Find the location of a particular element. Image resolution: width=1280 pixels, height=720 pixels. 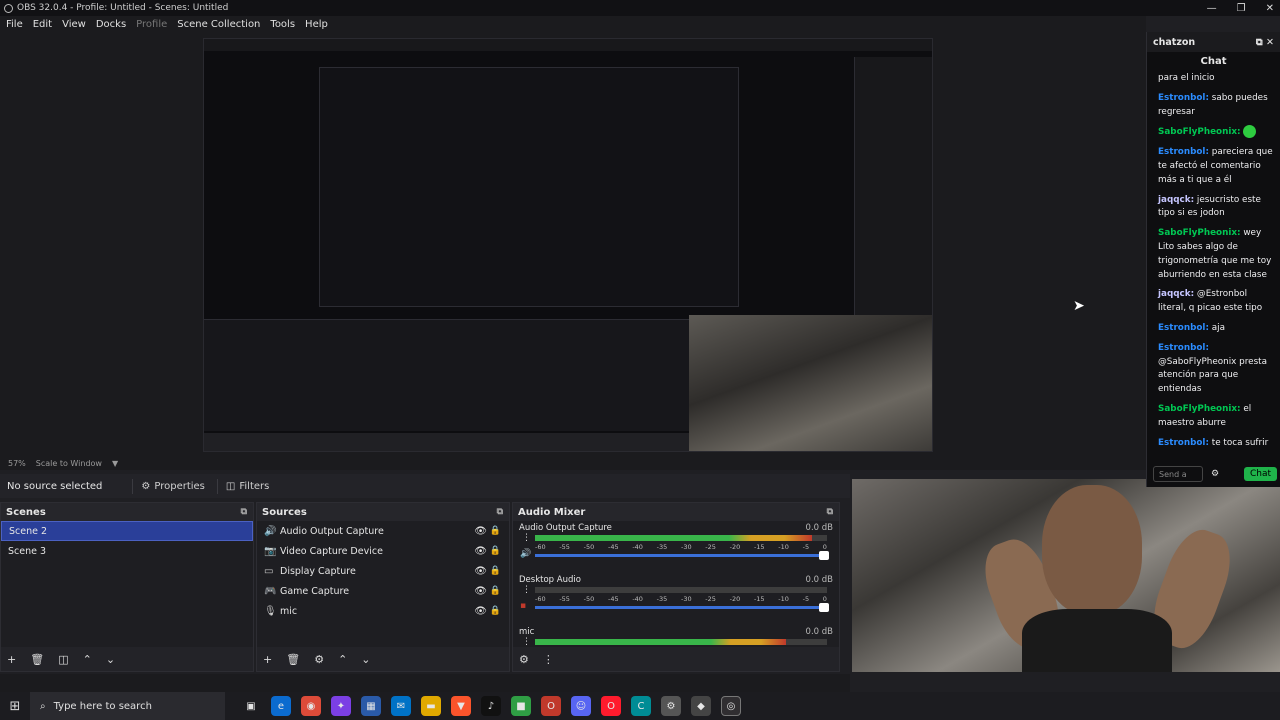

task-view-icon: ▣ is located at coordinates (251, 706).